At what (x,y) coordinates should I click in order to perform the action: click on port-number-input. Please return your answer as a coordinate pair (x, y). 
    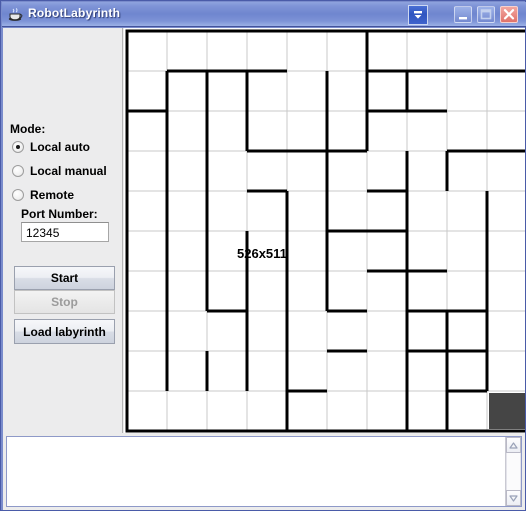
    Looking at the image, I should click on (65, 232).